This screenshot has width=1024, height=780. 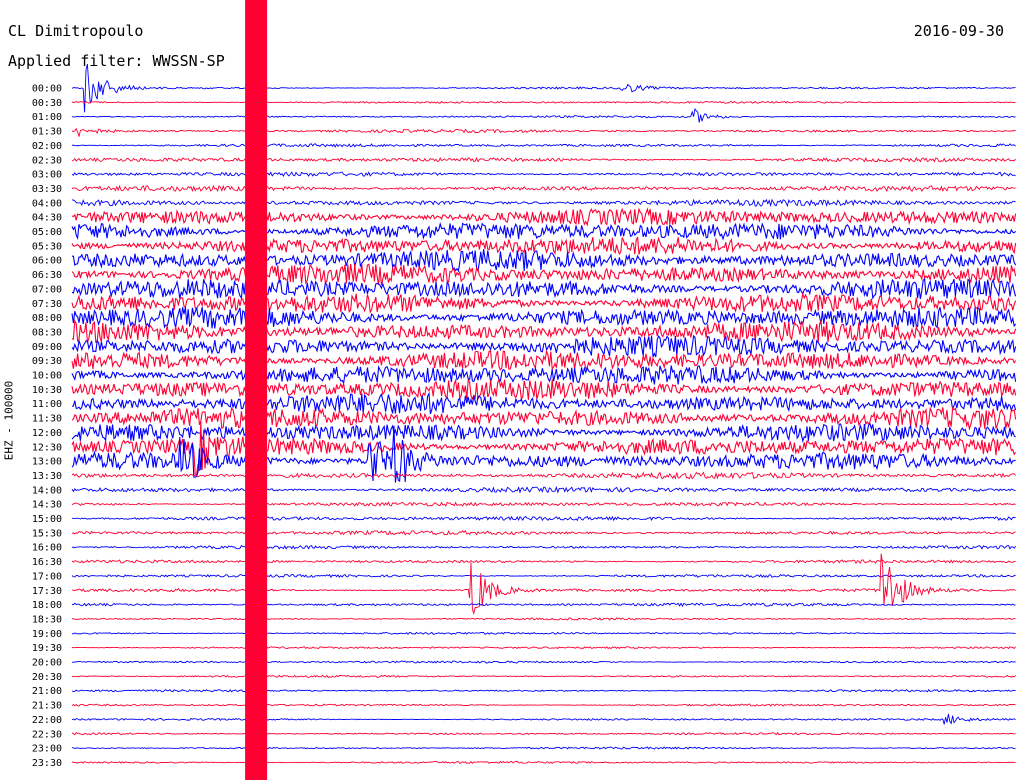 What do you see at coordinates (47, 203) in the screenshot?
I see `time-tick-label: 04:00` at bounding box center [47, 203].